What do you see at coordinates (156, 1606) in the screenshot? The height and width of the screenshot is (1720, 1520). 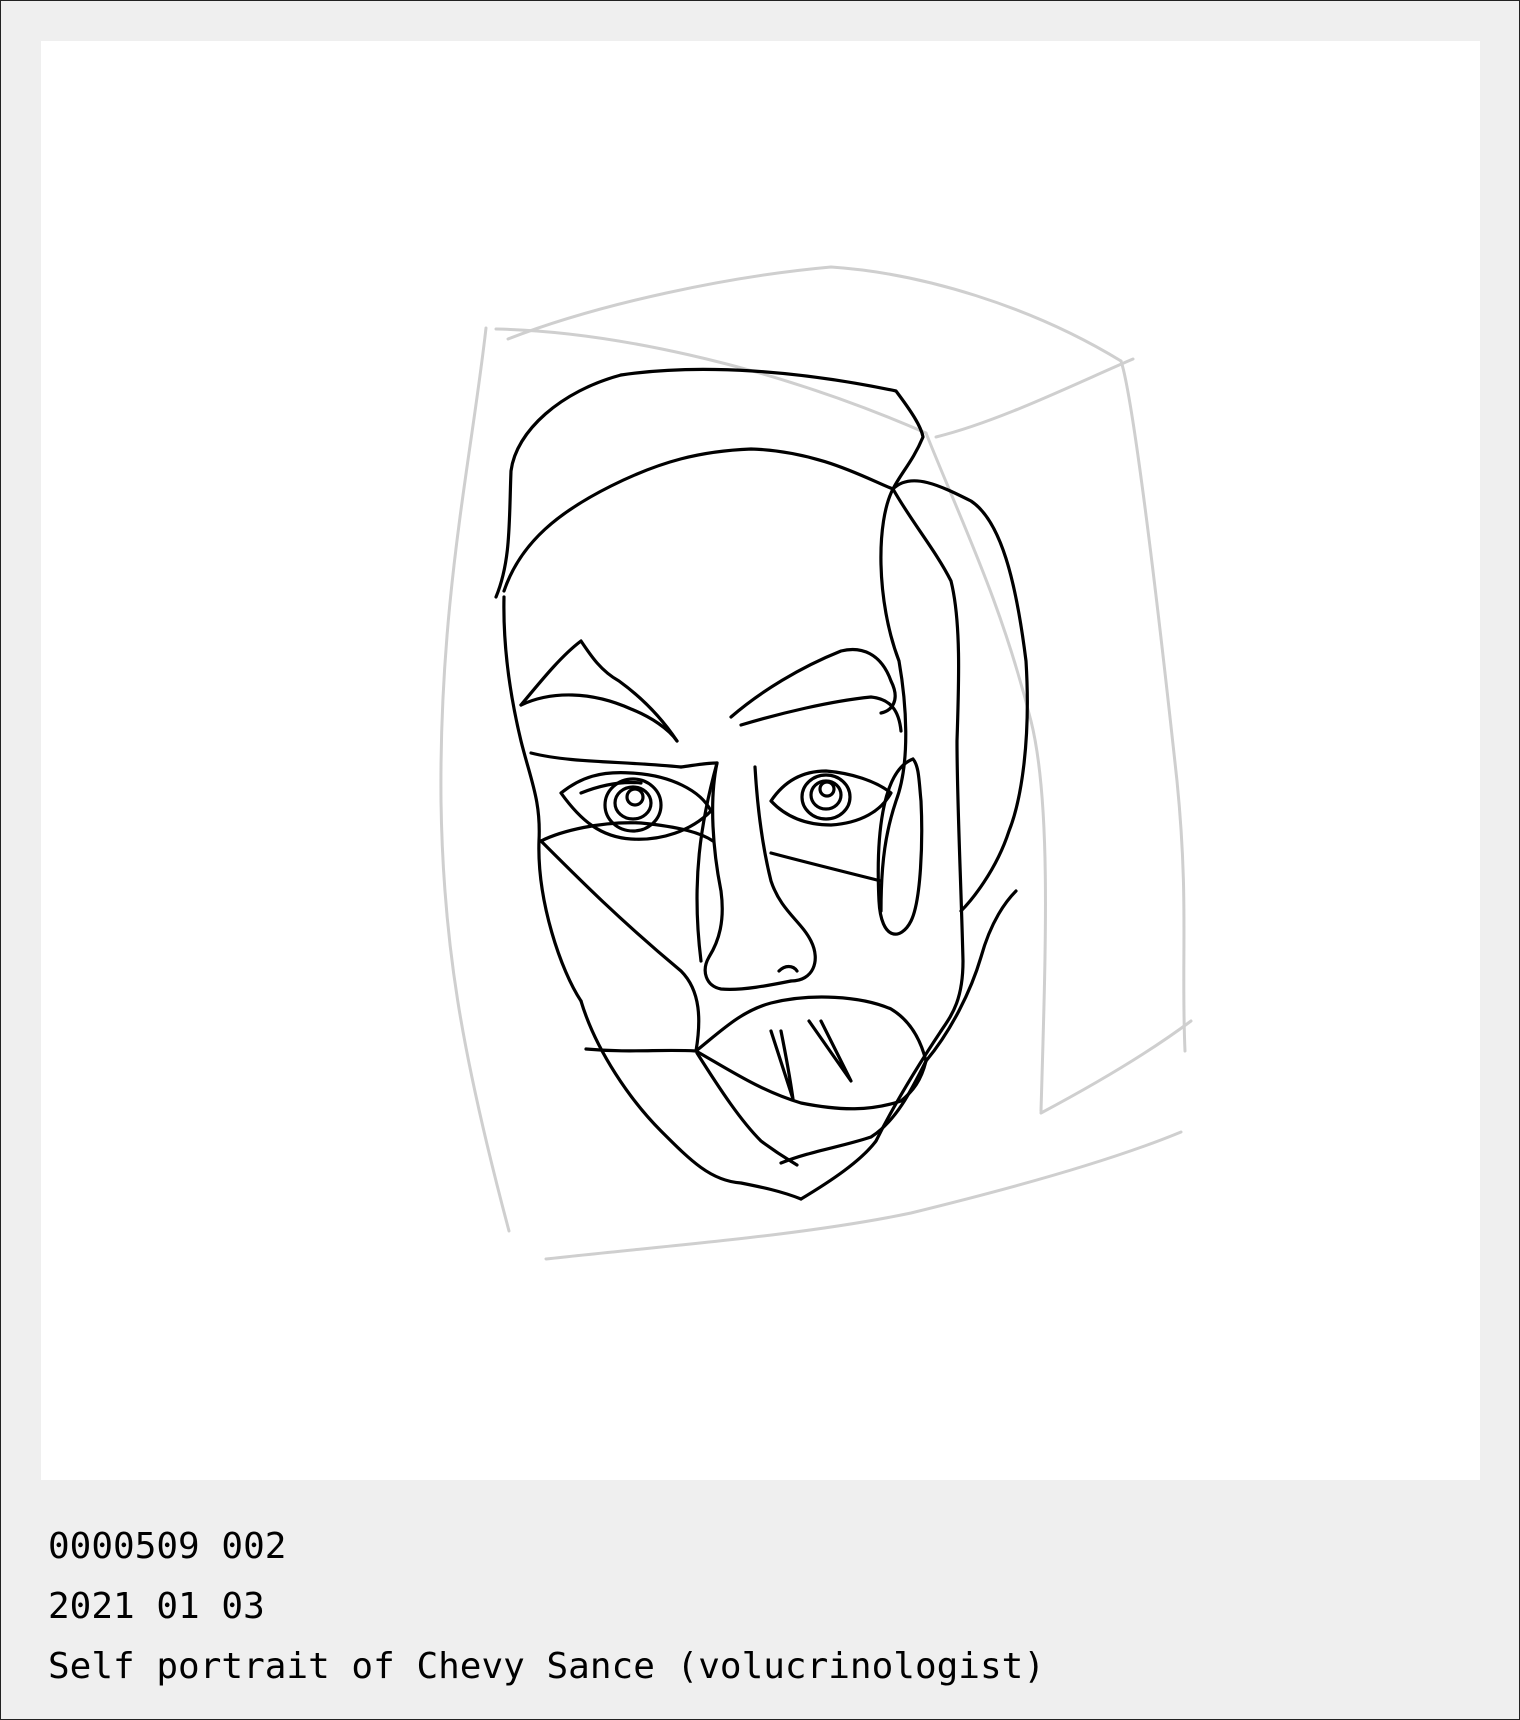 I see `caption-date: 2021 01 03` at bounding box center [156, 1606].